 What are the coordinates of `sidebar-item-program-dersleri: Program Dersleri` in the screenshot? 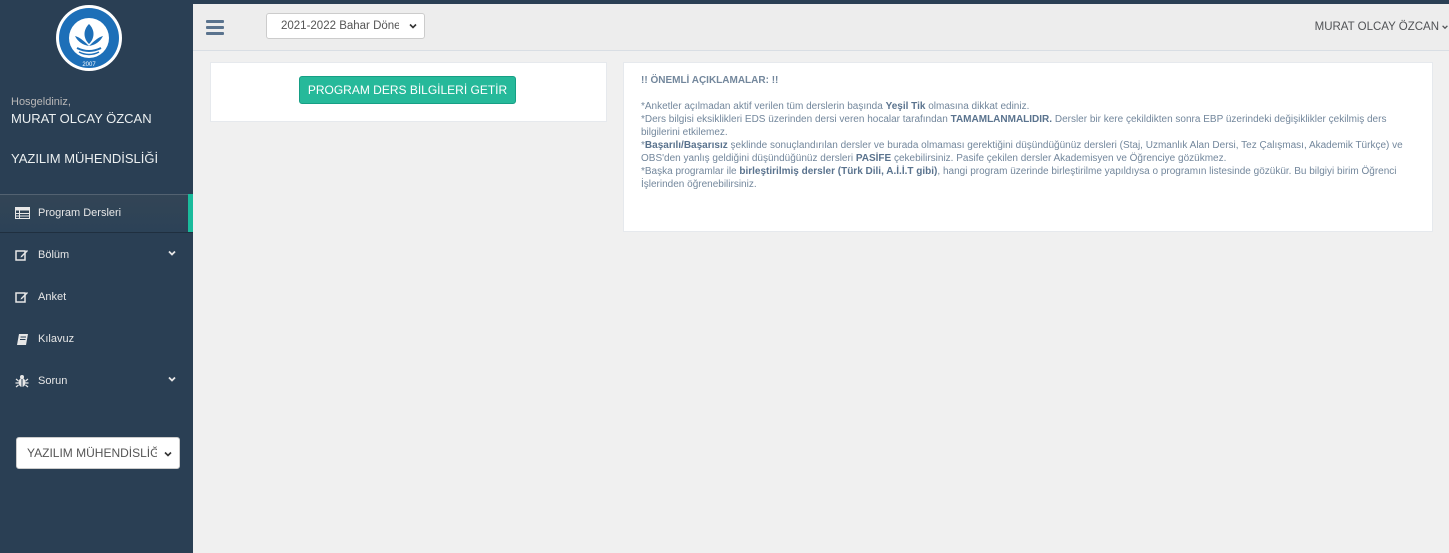 It's located at (96, 213).